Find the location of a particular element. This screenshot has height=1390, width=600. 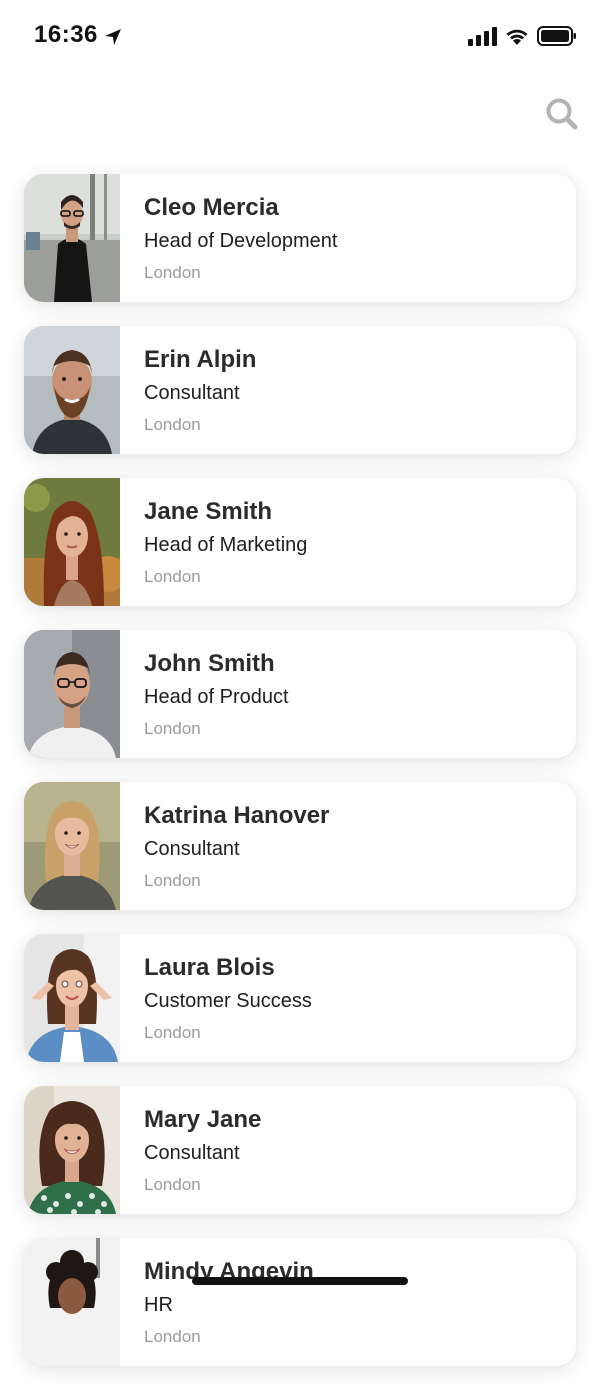

contact-role: Head of Marketing is located at coordinates (226, 545).